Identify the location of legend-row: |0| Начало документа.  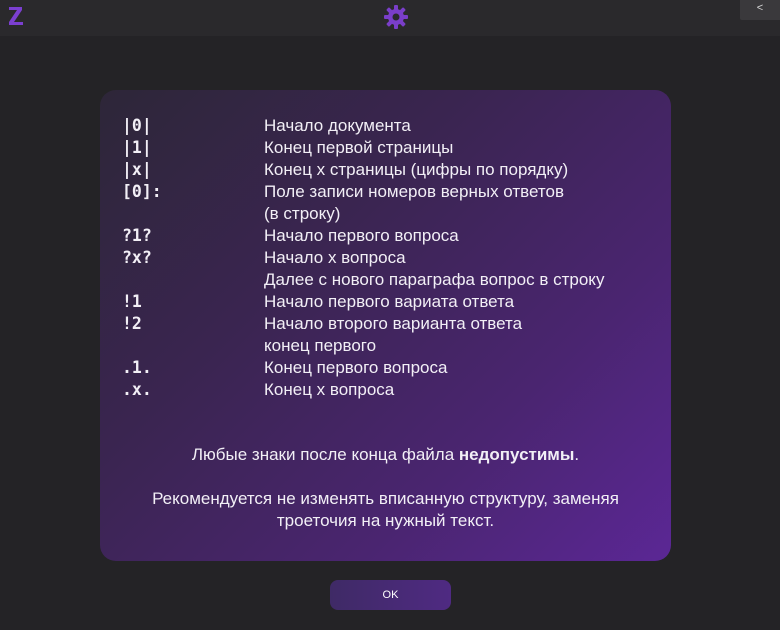
(392, 126).